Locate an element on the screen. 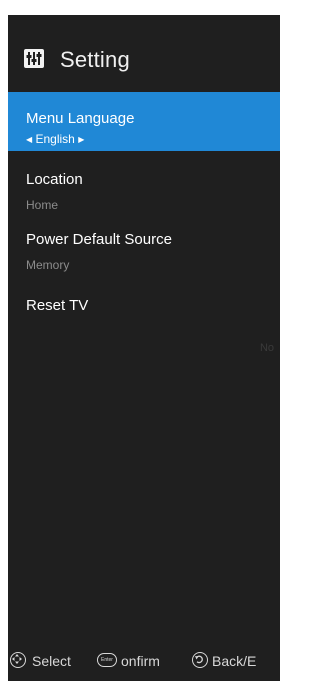  menu-item-location: Location Home is located at coordinates (144, 181).